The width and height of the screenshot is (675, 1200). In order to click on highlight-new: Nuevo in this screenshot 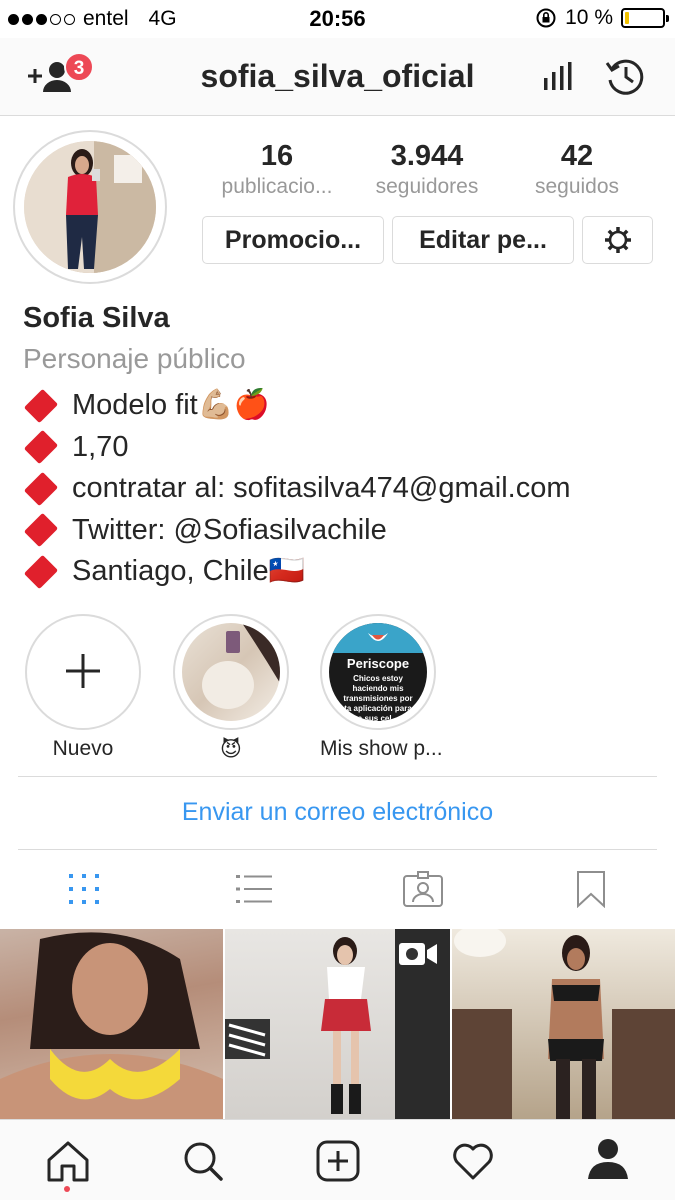, I will do `click(83, 687)`.